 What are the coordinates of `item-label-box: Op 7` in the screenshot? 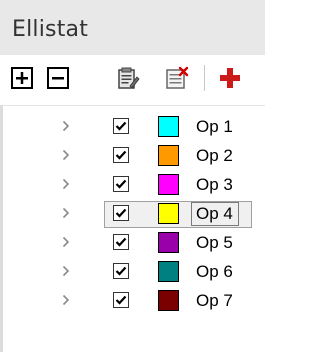 It's located at (215, 301).